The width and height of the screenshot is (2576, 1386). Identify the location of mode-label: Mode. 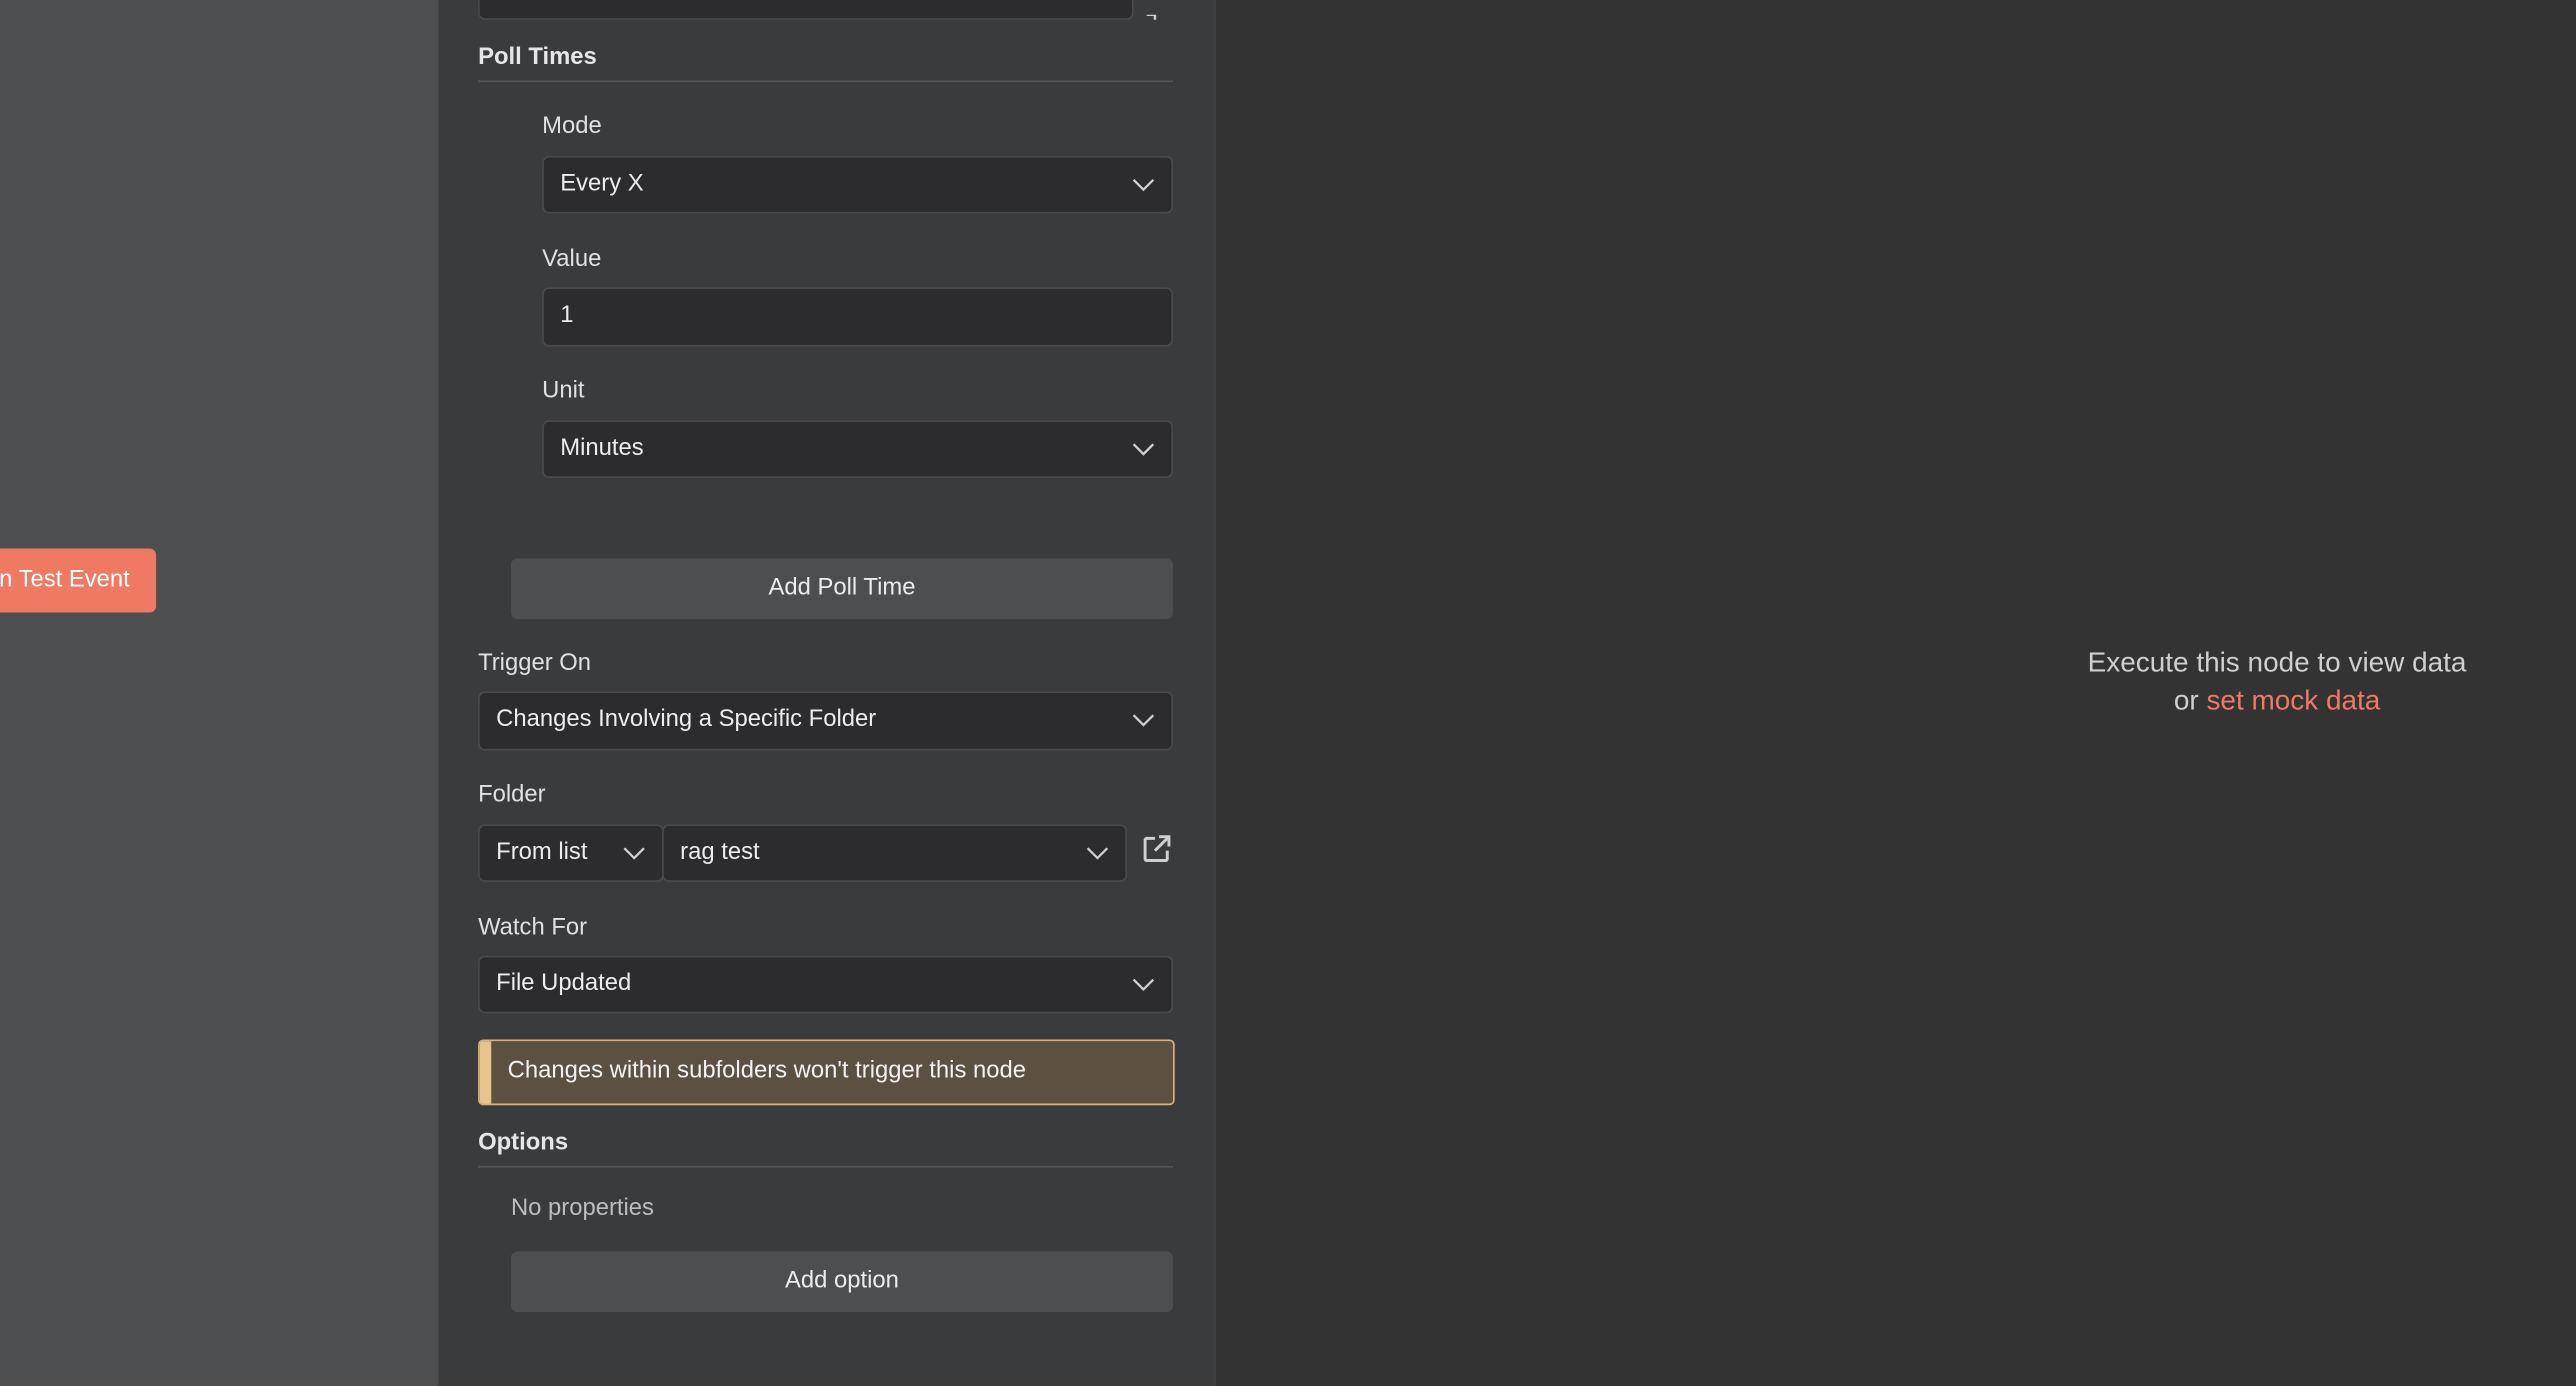
(572, 126).